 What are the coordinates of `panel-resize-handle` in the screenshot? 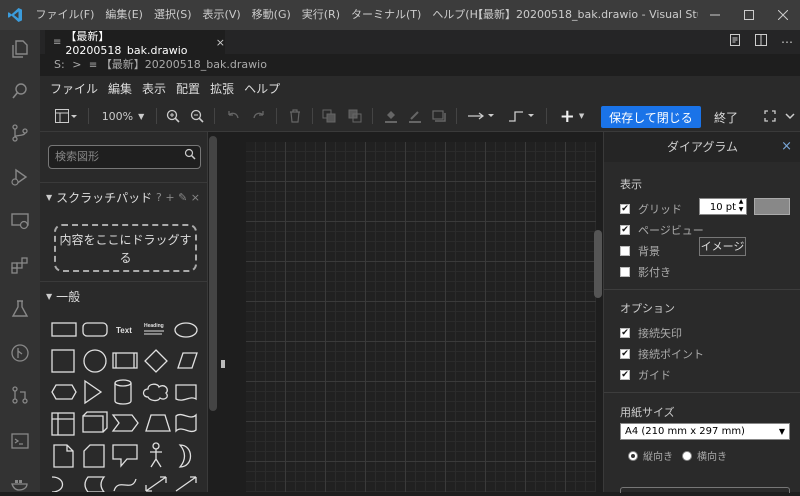 It's located at (223, 364).